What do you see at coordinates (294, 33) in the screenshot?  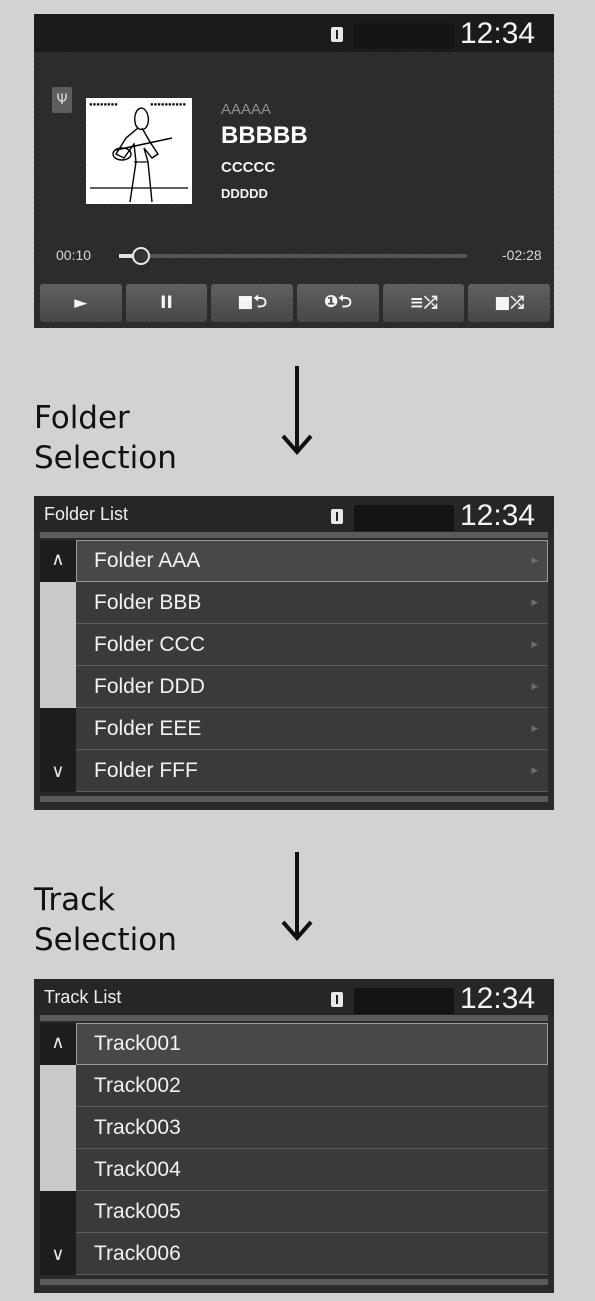 I see `status-bar: 12:34` at bounding box center [294, 33].